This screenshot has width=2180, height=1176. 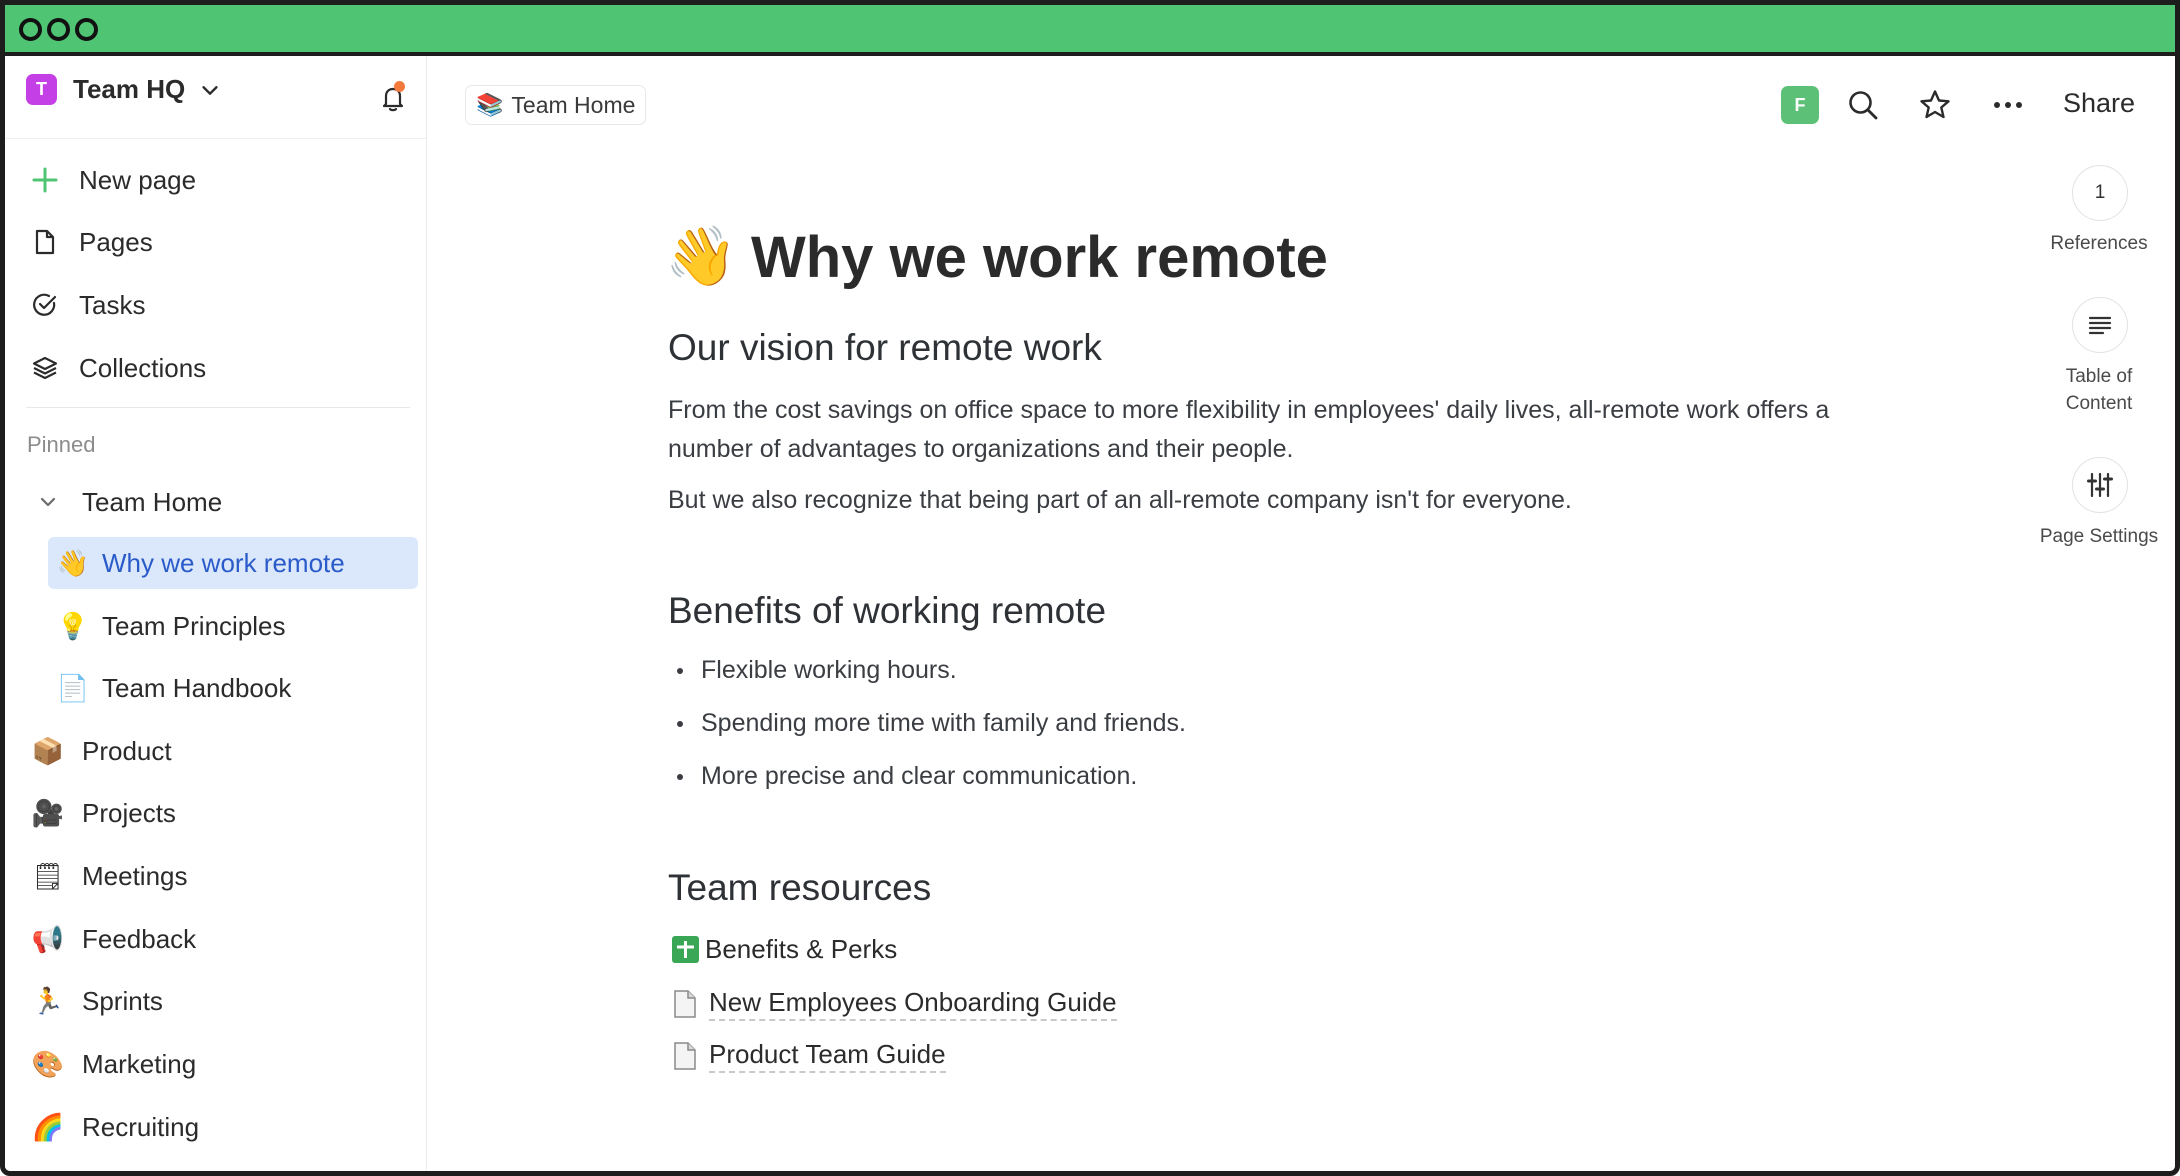 I want to click on sidebar-item-product: 📦 Product, so click(x=102, y=751).